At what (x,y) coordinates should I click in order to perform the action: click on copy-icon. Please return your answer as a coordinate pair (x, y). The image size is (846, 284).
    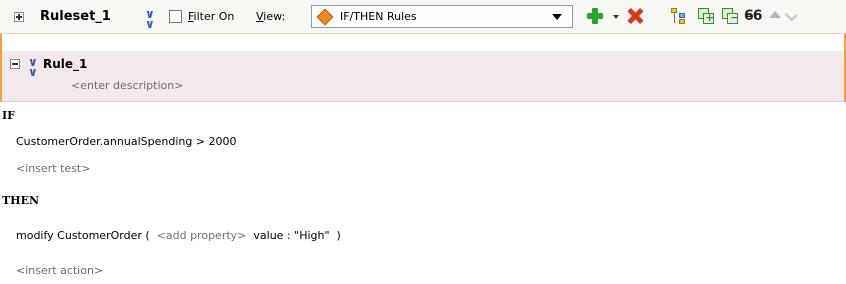
    Looking at the image, I should click on (706, 16).